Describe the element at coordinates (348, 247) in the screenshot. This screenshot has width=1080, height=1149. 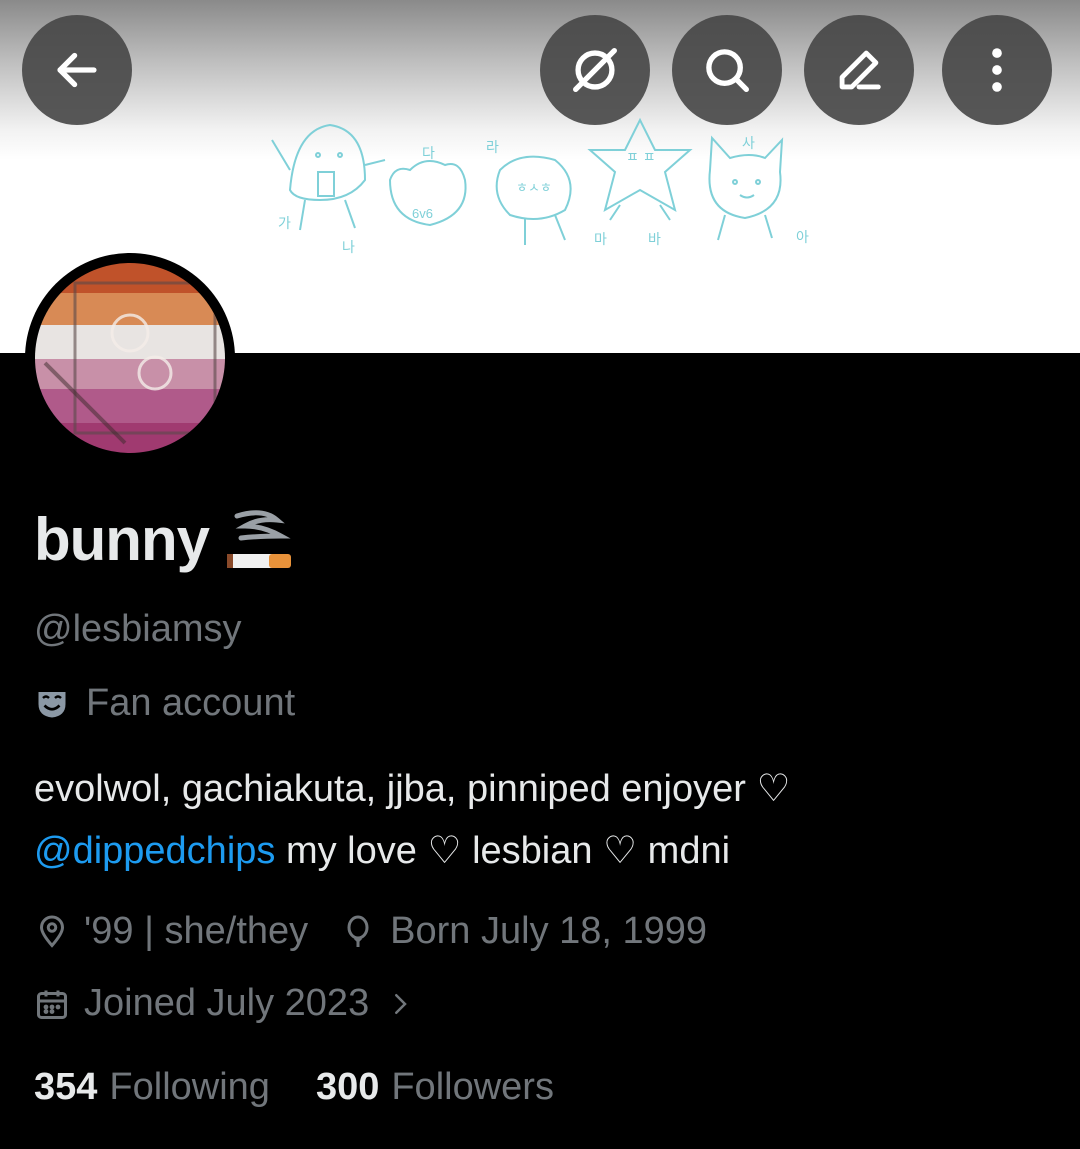
I see `doodle-label: 나` at that location.